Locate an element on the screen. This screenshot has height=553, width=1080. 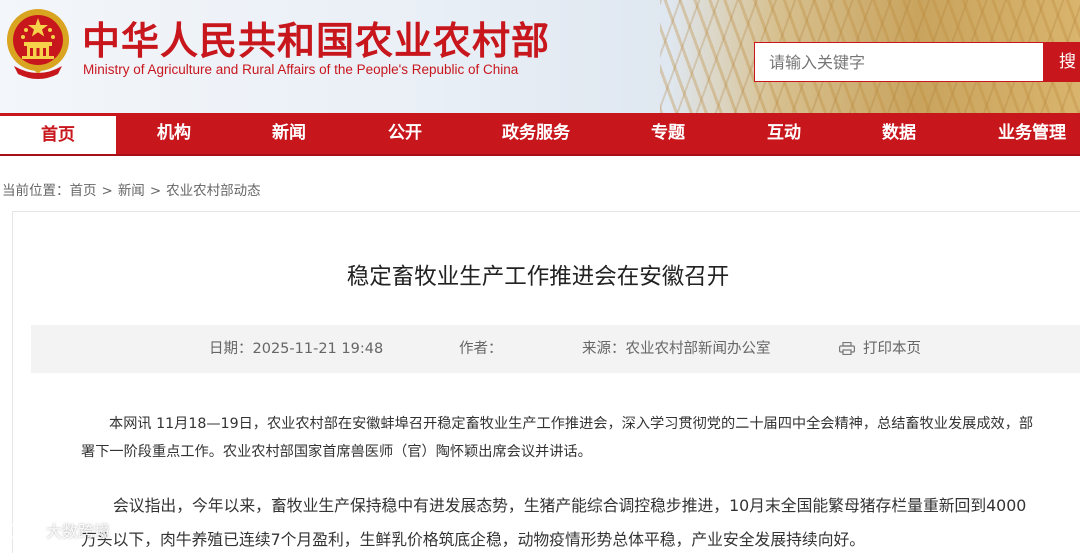
watermark-text: 大数跨境 is located at coordinates (78, 531).